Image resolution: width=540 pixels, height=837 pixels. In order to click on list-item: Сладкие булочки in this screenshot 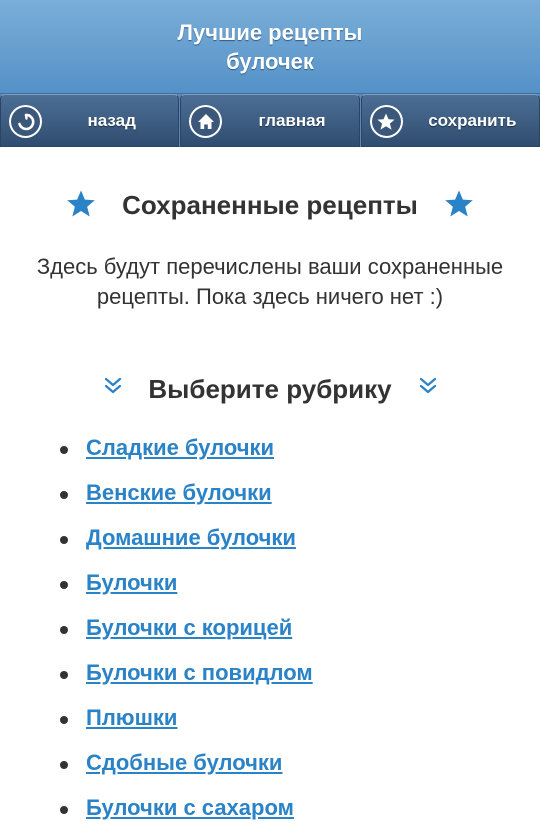, I will do `click(270, 449)`.